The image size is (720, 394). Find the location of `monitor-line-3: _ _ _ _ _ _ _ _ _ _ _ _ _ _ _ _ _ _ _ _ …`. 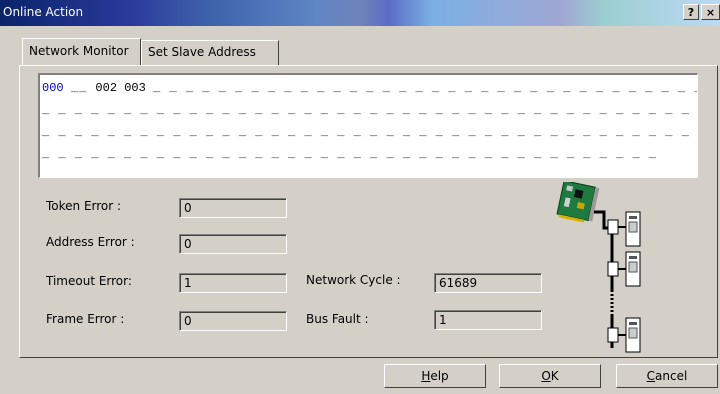

monitor-line-3: _ _ _ _ _ _ _ _ _ _ _ _ _ _ _ _ _ _ _ _ … is located at coordinates (369, 132).